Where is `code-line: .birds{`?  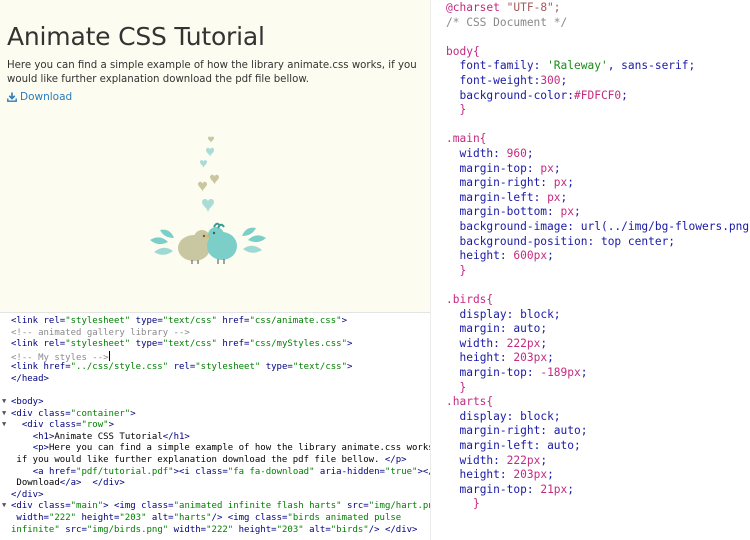
code-line: .birds{ is located at coordinates (470, 299).